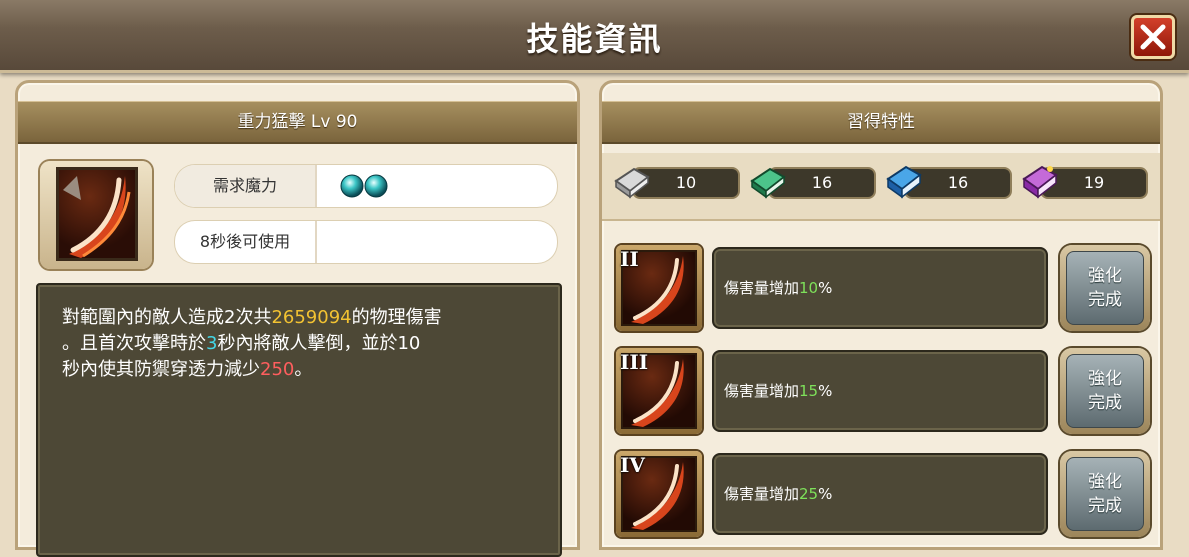  I want to click on trait-description: 傷害量增加15%, so click(880, 391).